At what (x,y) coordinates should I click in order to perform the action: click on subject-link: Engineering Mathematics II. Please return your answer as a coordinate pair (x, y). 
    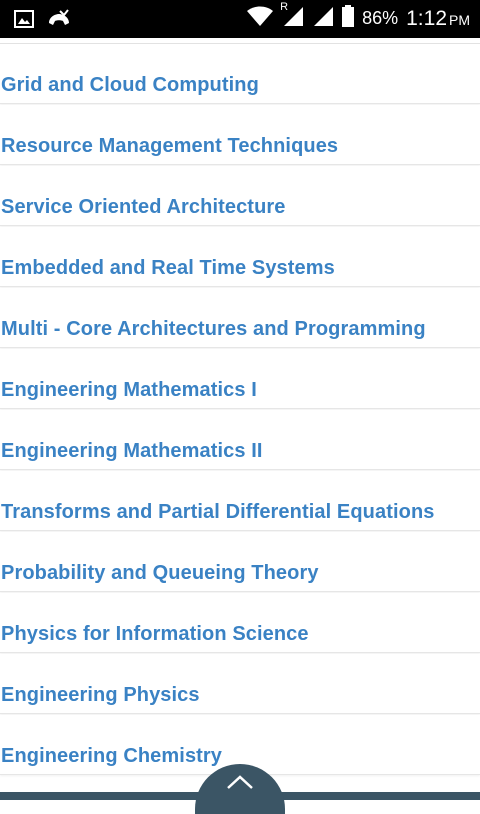
    Looking at the image, I should click on (132, 451).